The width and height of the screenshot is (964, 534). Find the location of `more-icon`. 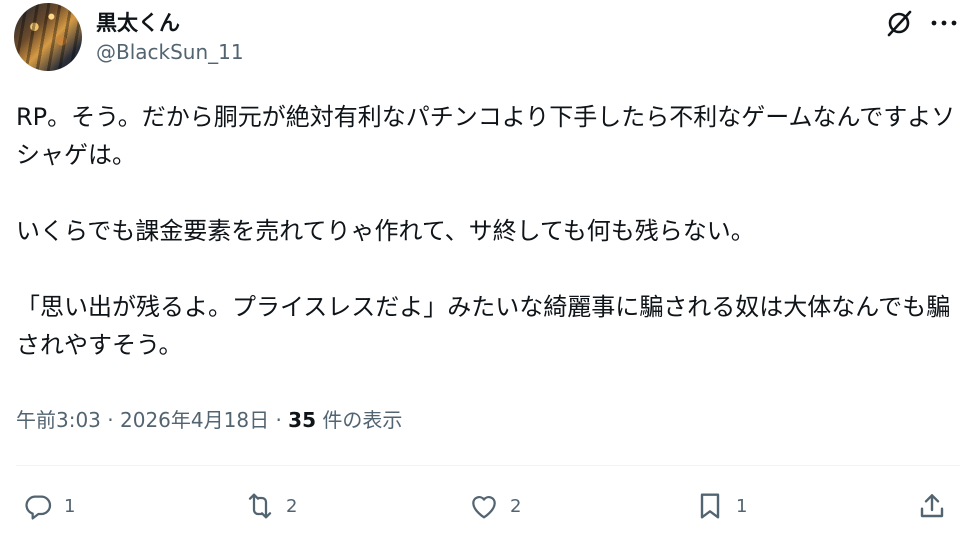

more-icon is located at coordinates (944, 23).